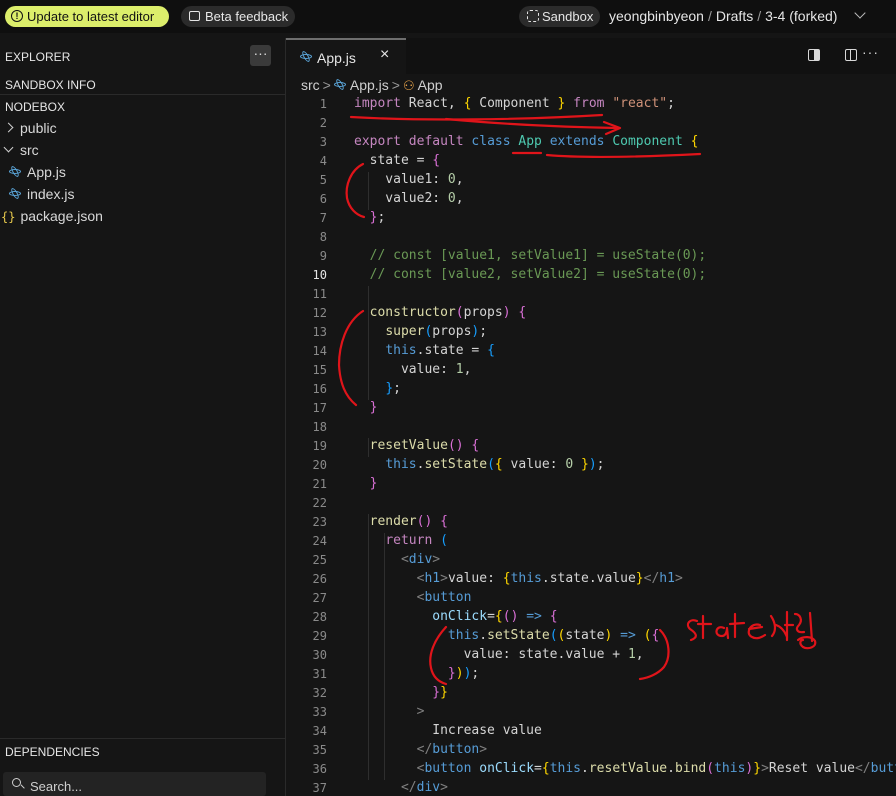  I want to click on line-number: 13, so click(319, 332).